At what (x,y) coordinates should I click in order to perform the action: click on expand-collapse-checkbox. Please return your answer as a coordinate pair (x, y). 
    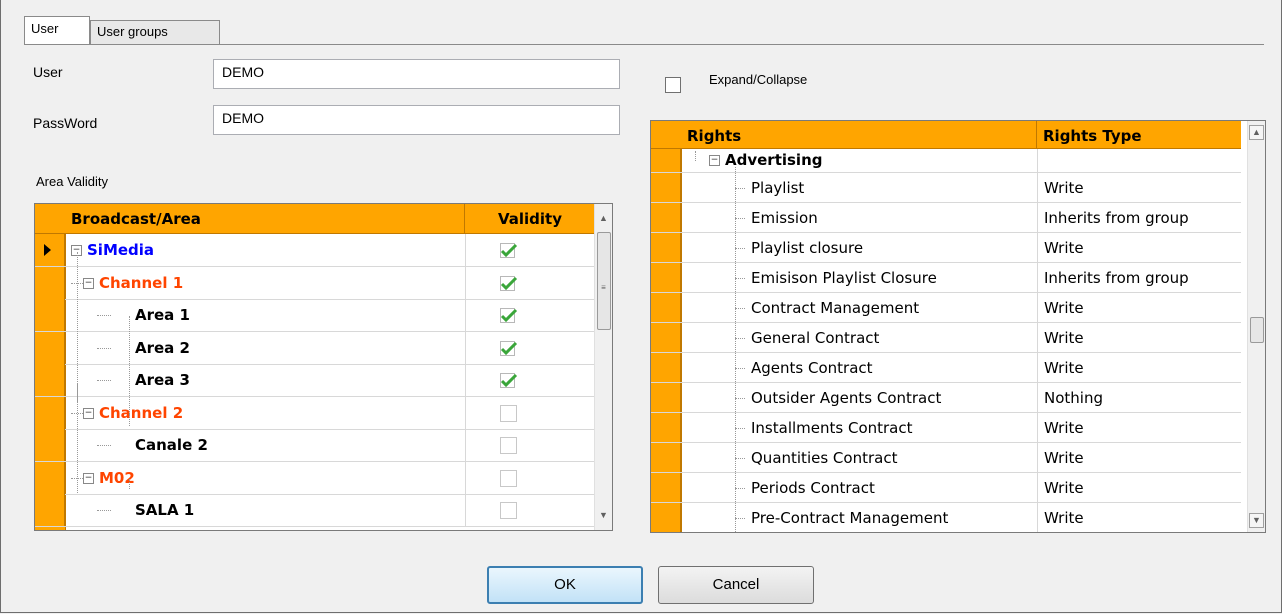
    Looking at the image, I should click on (673, 85).